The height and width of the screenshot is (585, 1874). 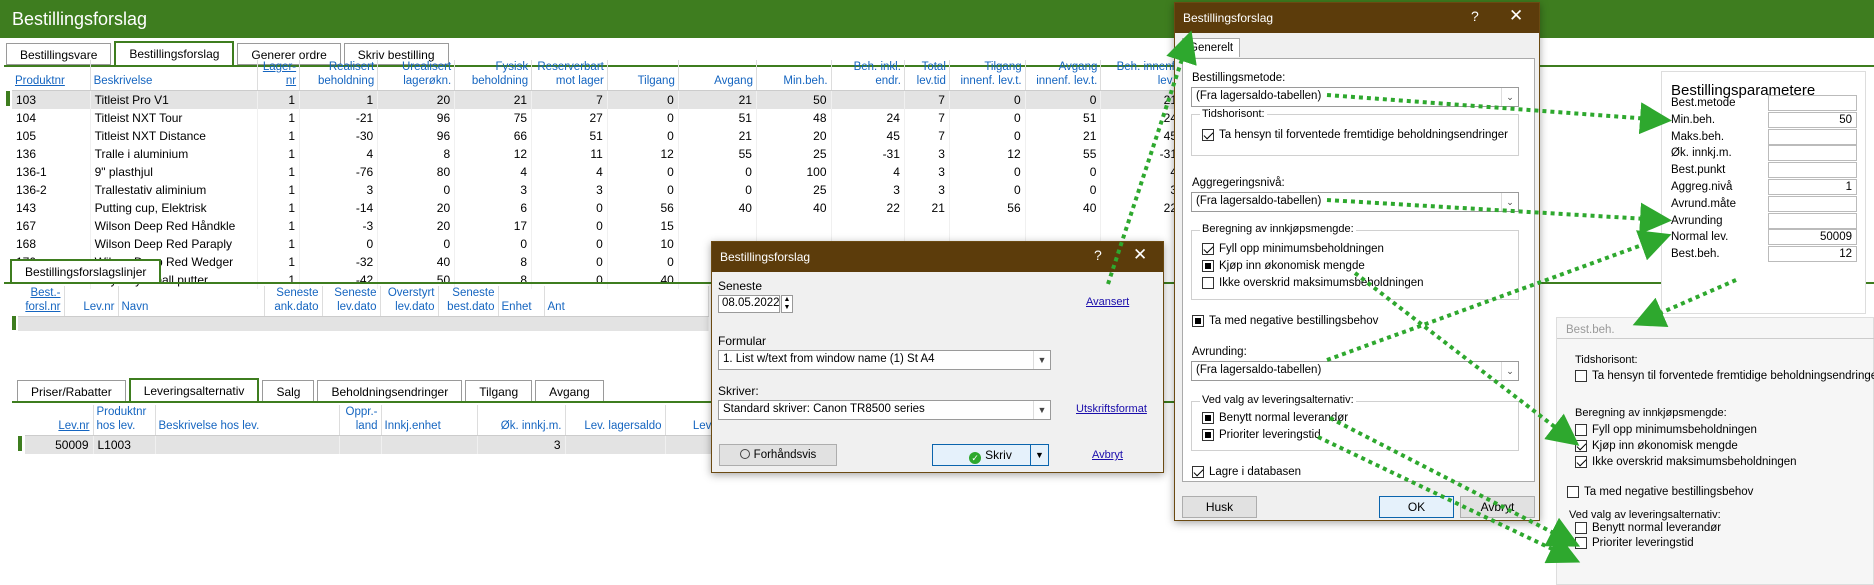 What do you see at coordinates (868, 75) in the screenshot?
I see `column-header: Beh. inkl. endr.` at bounding box center [868, 75].